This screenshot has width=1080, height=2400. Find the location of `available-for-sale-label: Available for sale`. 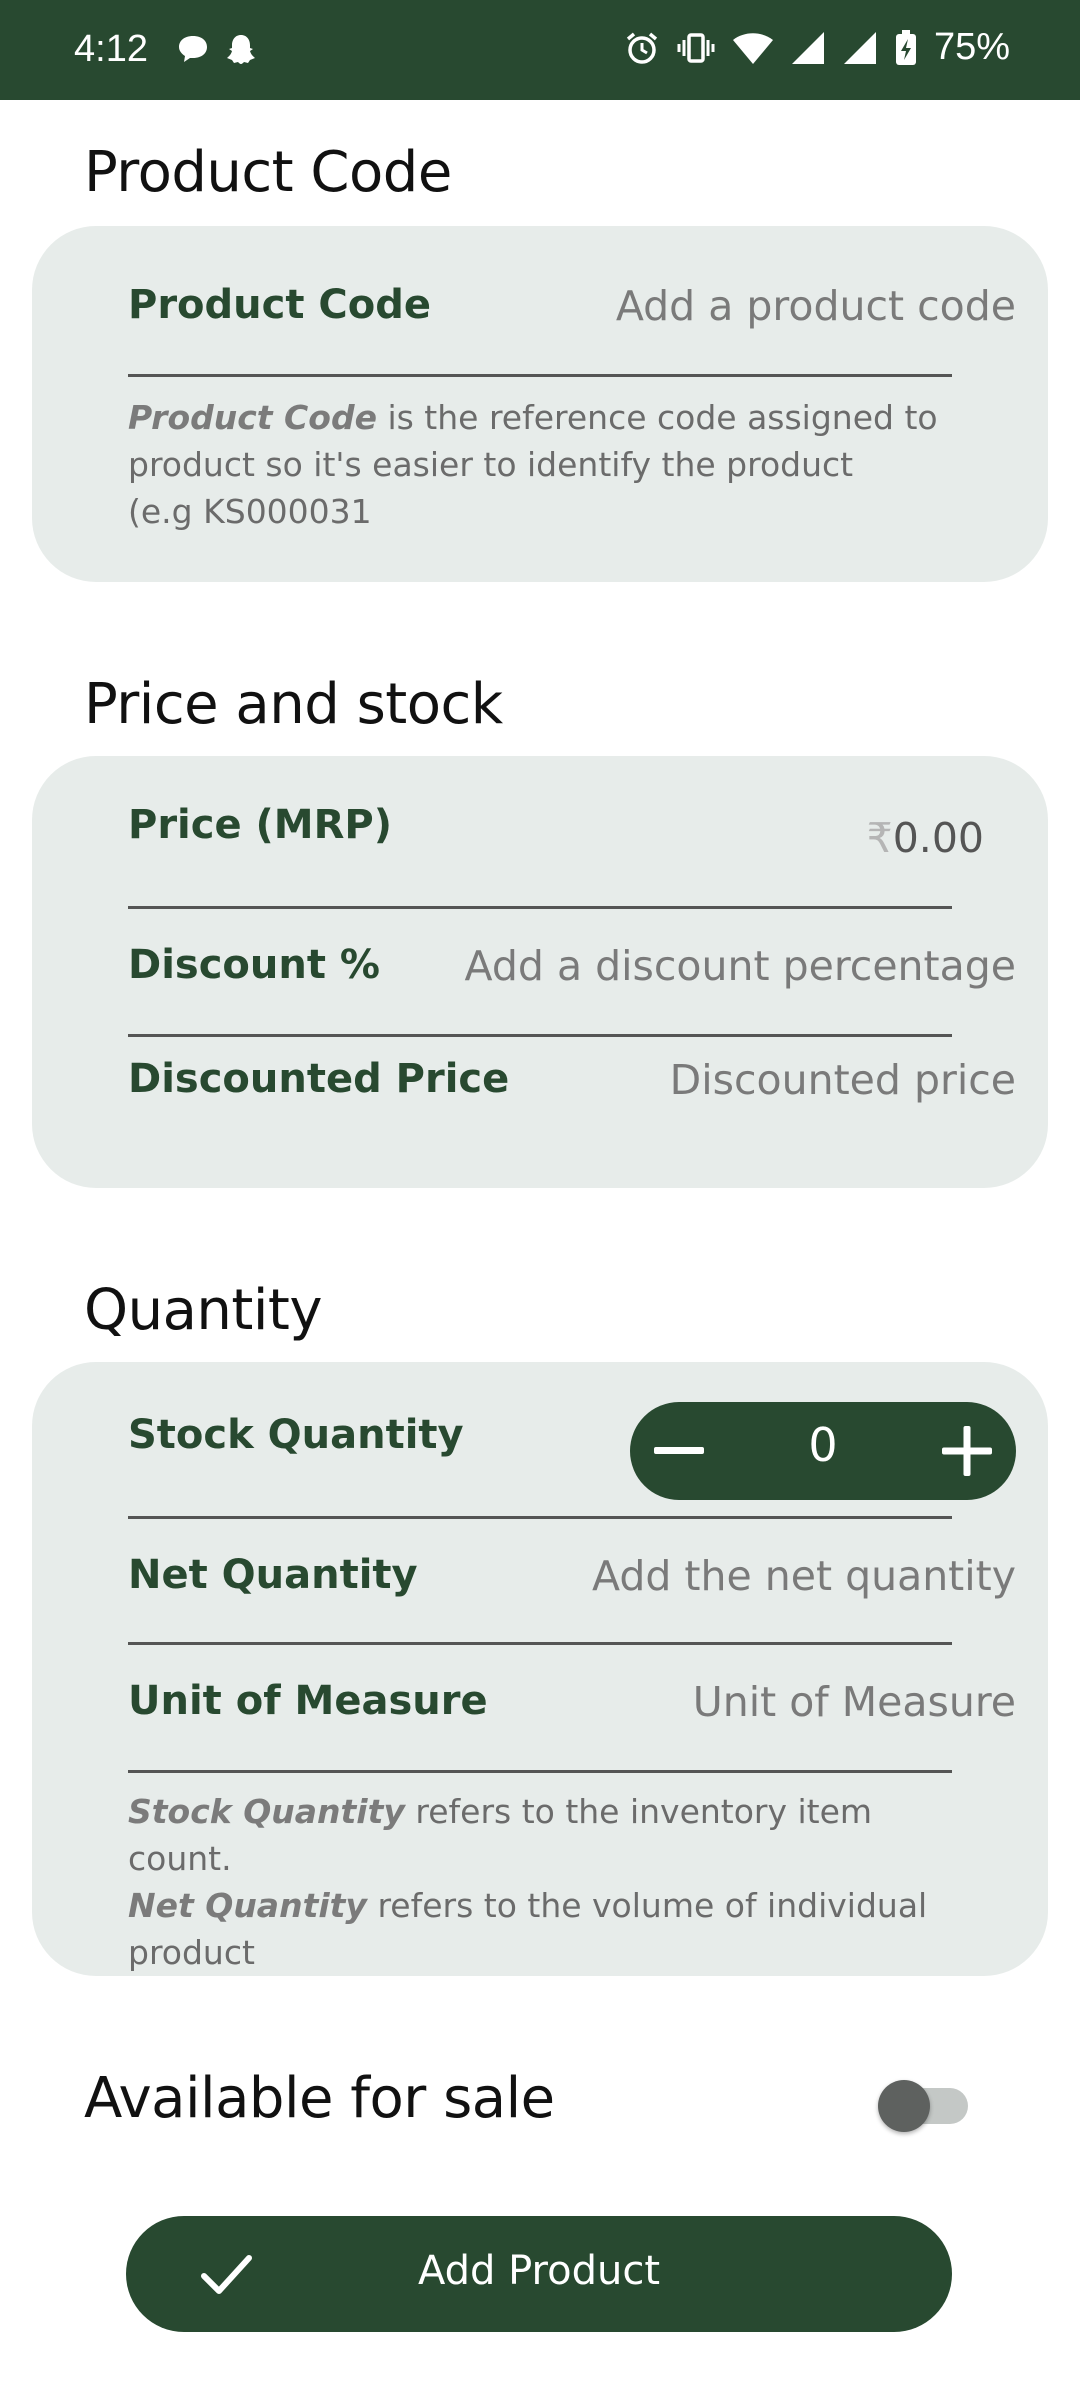

available-for-sale-label: Available for sale is located at coordinates (319, 2098).